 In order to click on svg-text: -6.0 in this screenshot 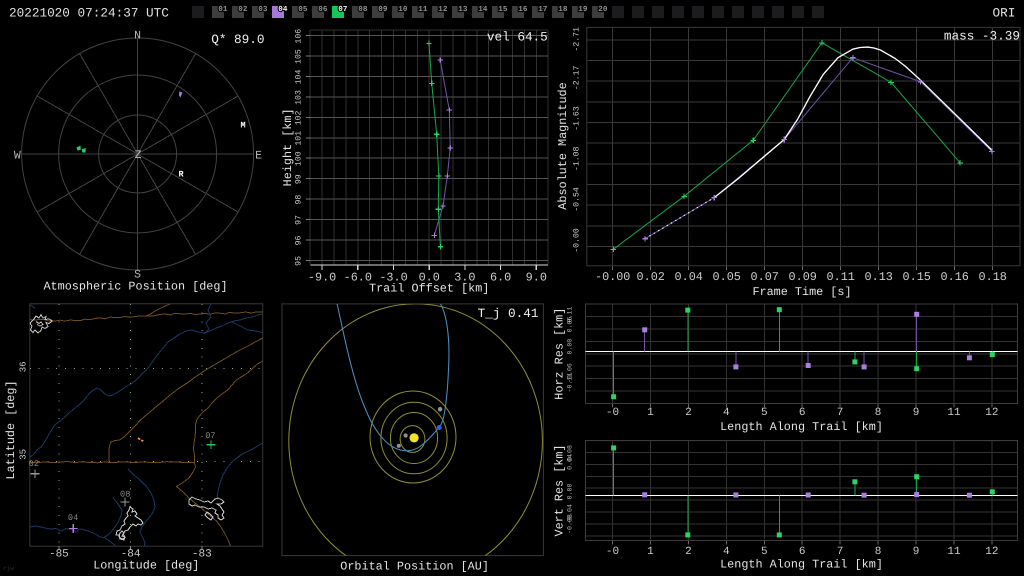, I will do `click(358, 278)`.